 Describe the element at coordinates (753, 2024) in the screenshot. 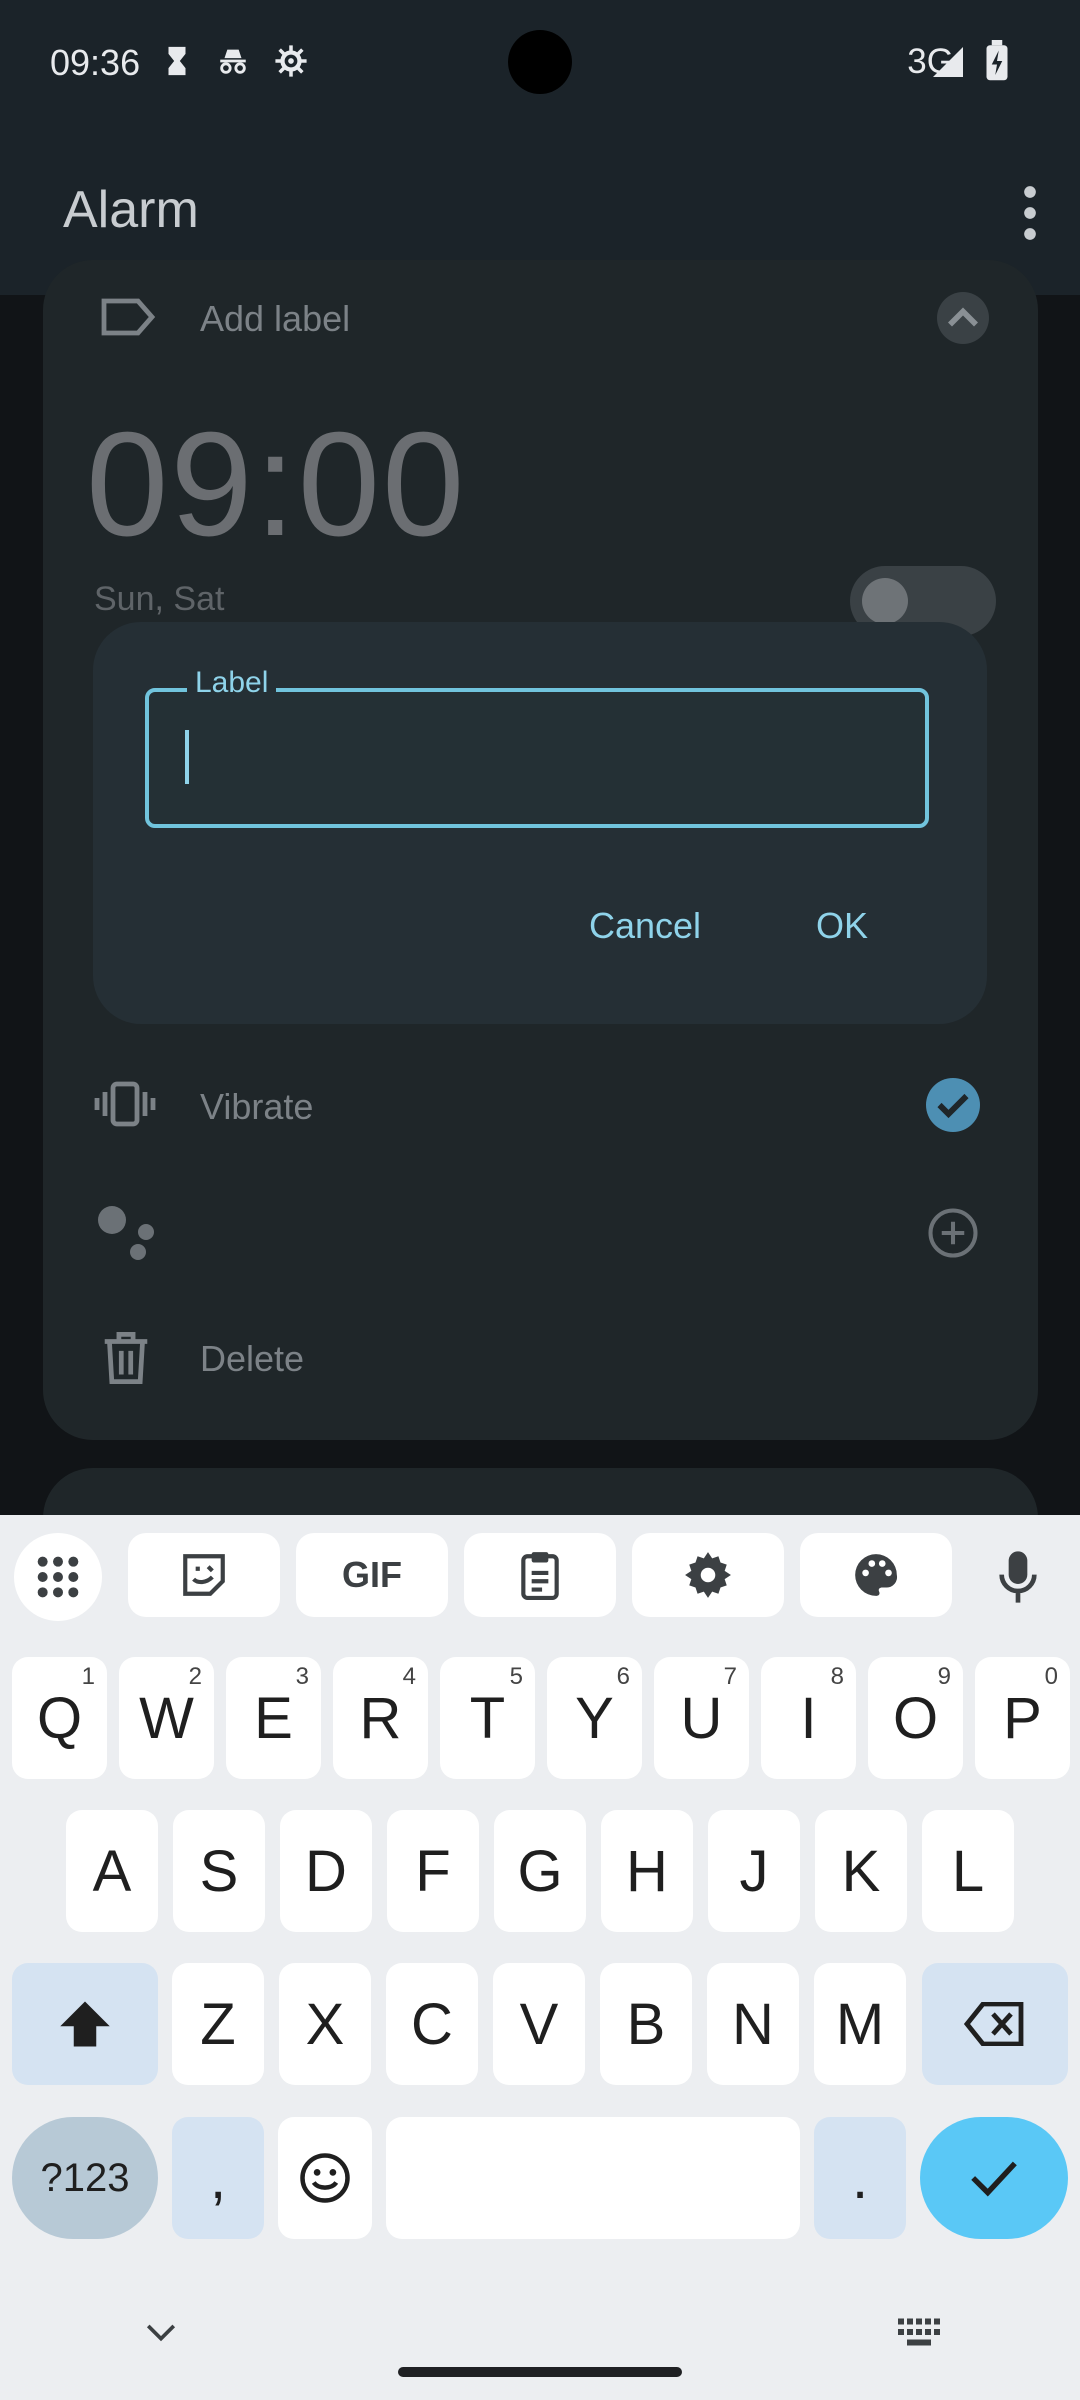

I see `key-n: N` at that location.